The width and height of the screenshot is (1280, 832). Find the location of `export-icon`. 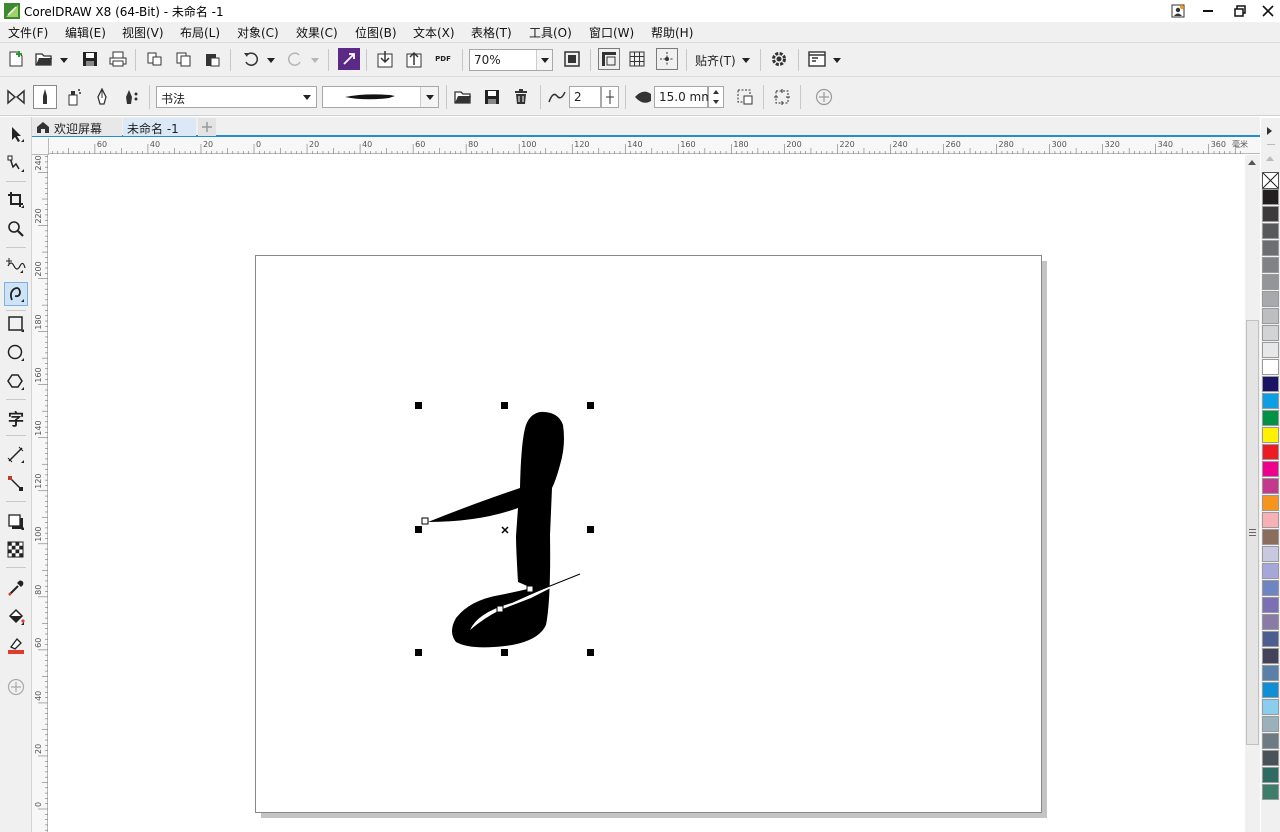

export-icon is located at coordinates (414, 59).